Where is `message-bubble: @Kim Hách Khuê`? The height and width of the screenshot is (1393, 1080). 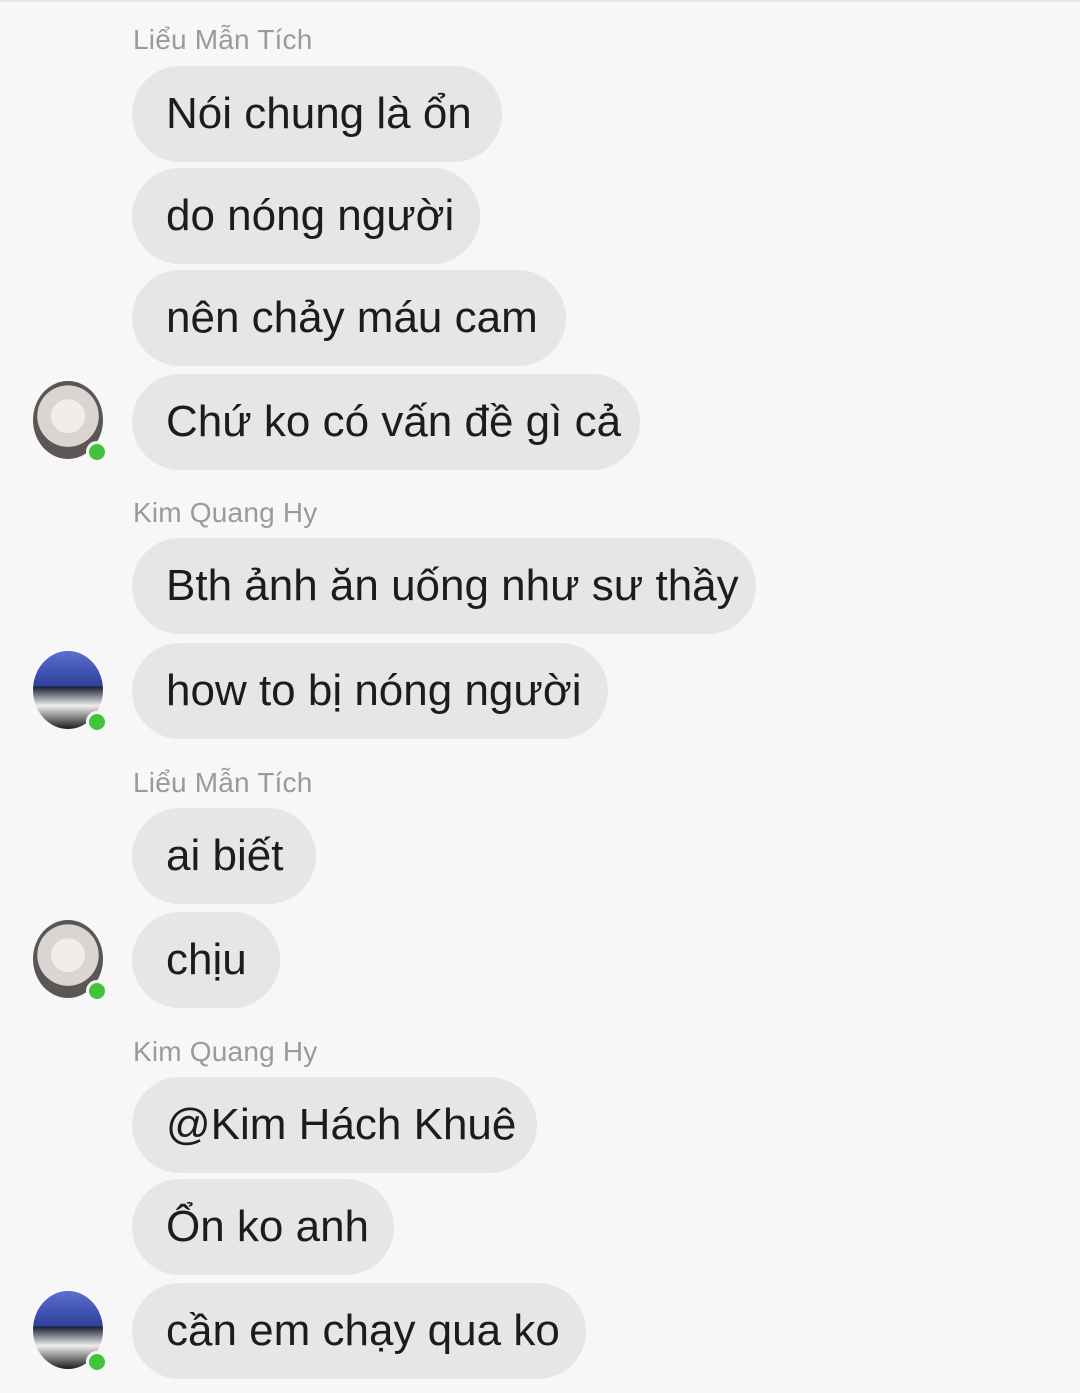 message-bubble: @Kim Hách Khuê is located at coordinates (334, 1125).